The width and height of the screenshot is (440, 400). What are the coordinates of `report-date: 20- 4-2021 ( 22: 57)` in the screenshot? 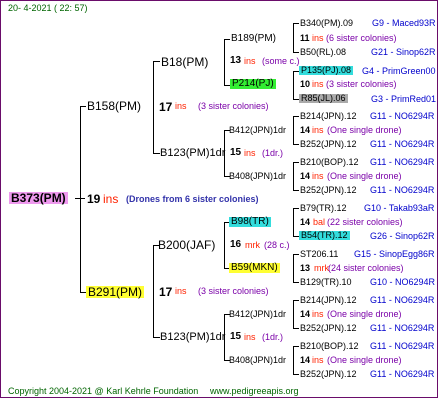 It's located at (48, 8).